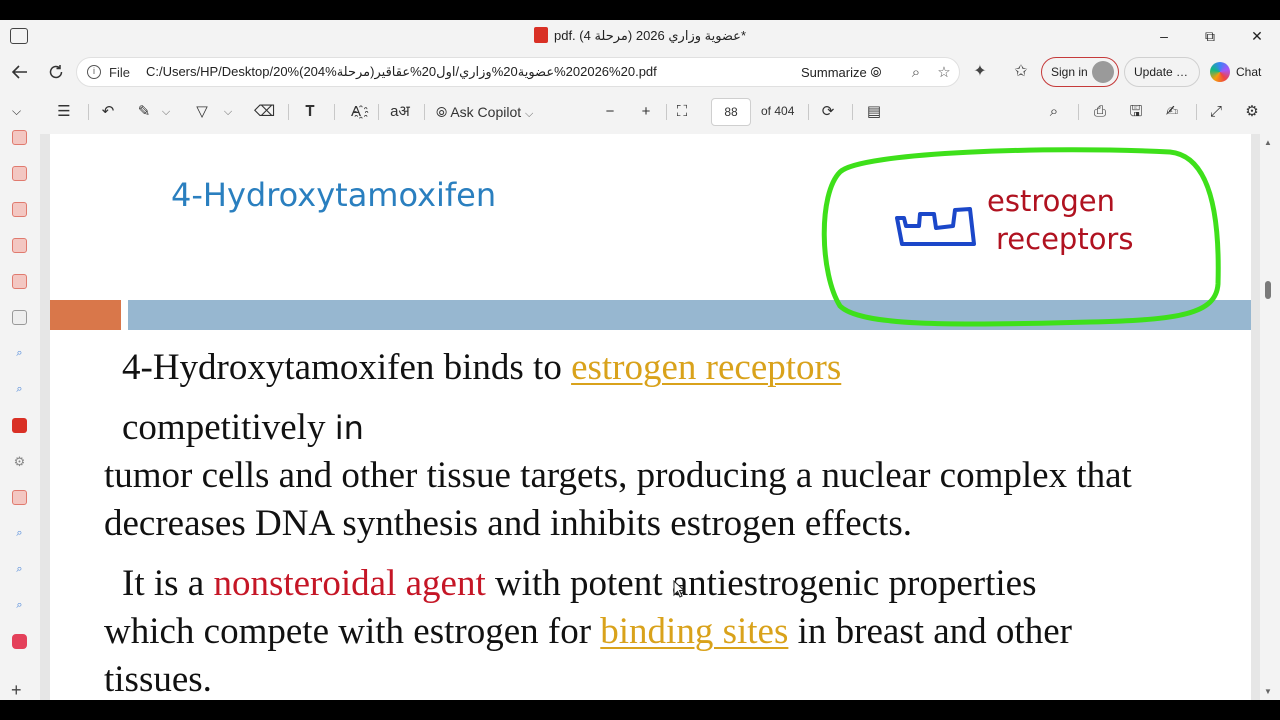 The width and height of the screenshot is (1280, 720). Describe the element at coordinates (400, 112) in the screenshot. I see `translate-icon: aअ` at that location.